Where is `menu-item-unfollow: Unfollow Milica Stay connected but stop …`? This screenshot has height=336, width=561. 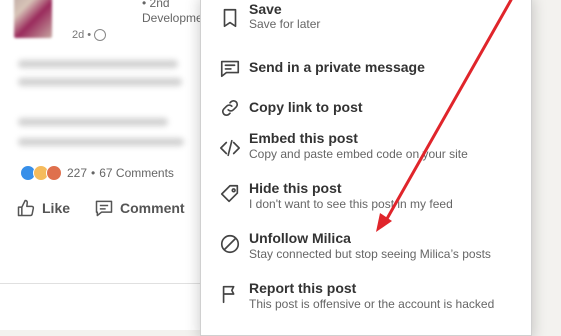 menu-item-unfollow: Unfollow Milica Stay connected but stop … is located at coordinates (366, 247).